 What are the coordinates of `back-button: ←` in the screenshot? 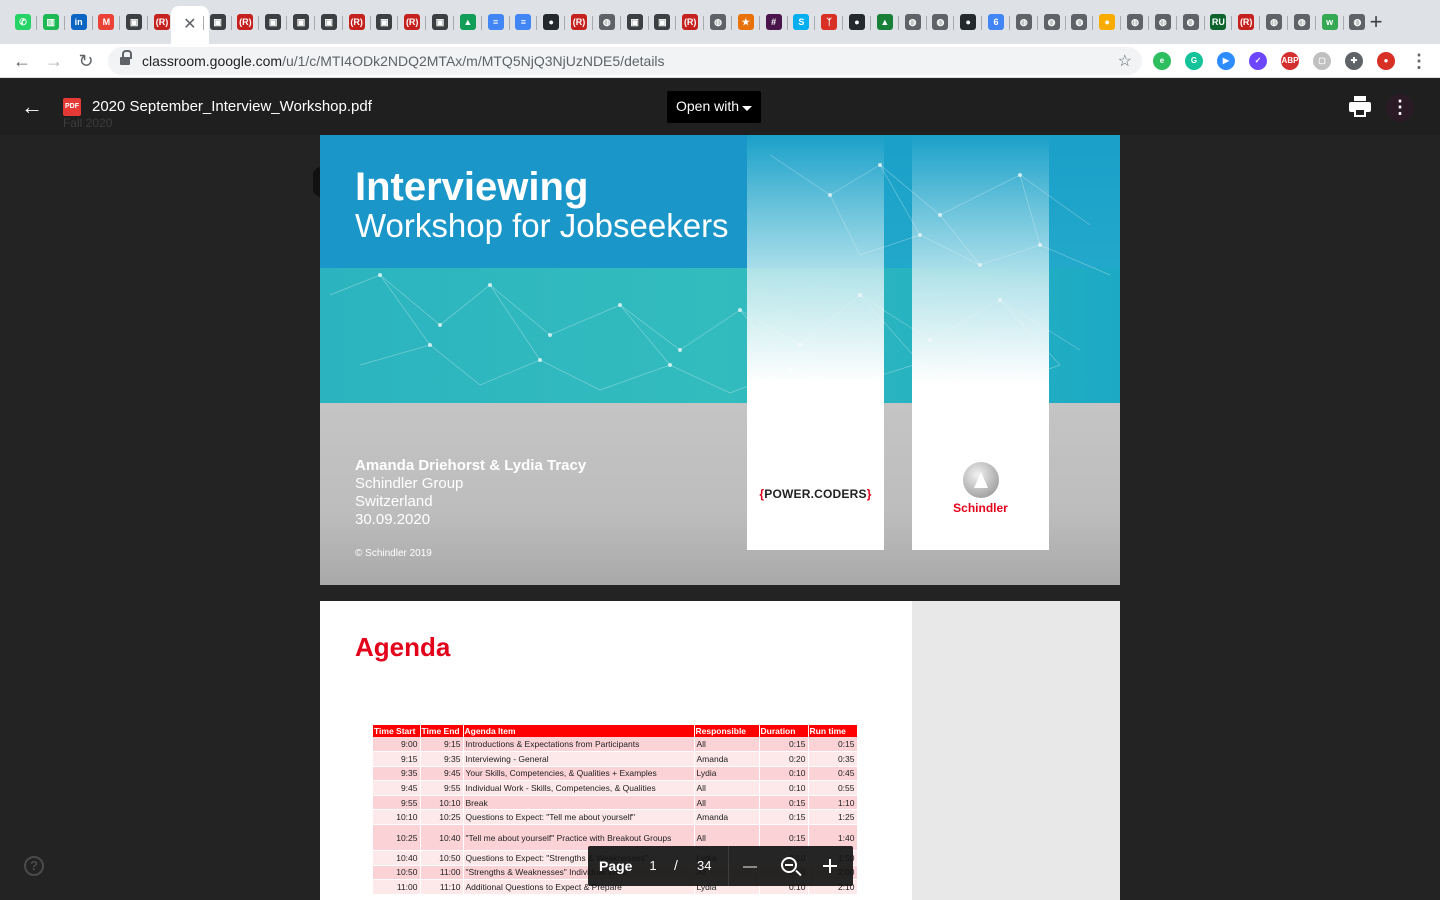 It's located at (22, 61).